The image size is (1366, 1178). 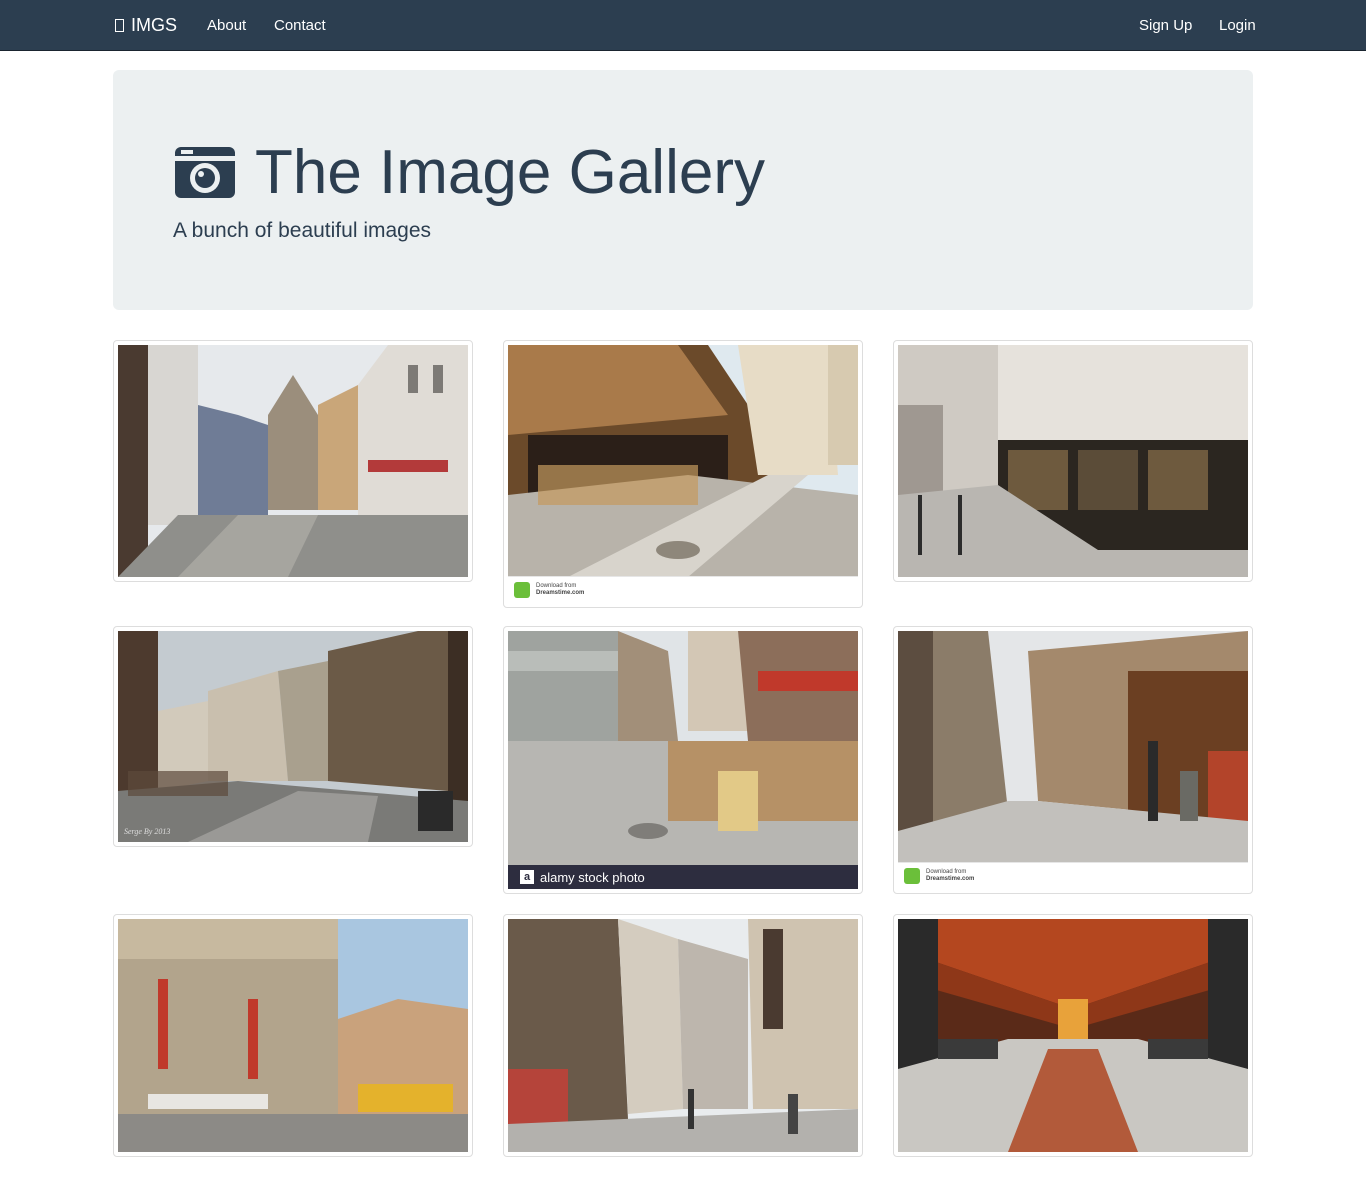 What do you see at coordinates (205, 172) in the screenshot?
I see `camera-icon` at bounding box center [205, 172].